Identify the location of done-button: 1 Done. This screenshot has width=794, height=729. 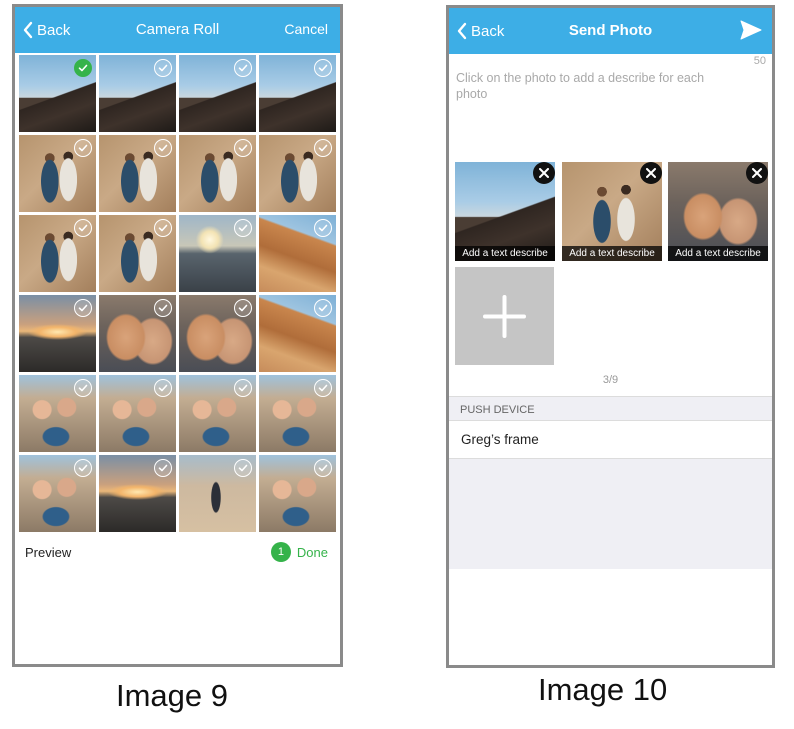
(299, 552).